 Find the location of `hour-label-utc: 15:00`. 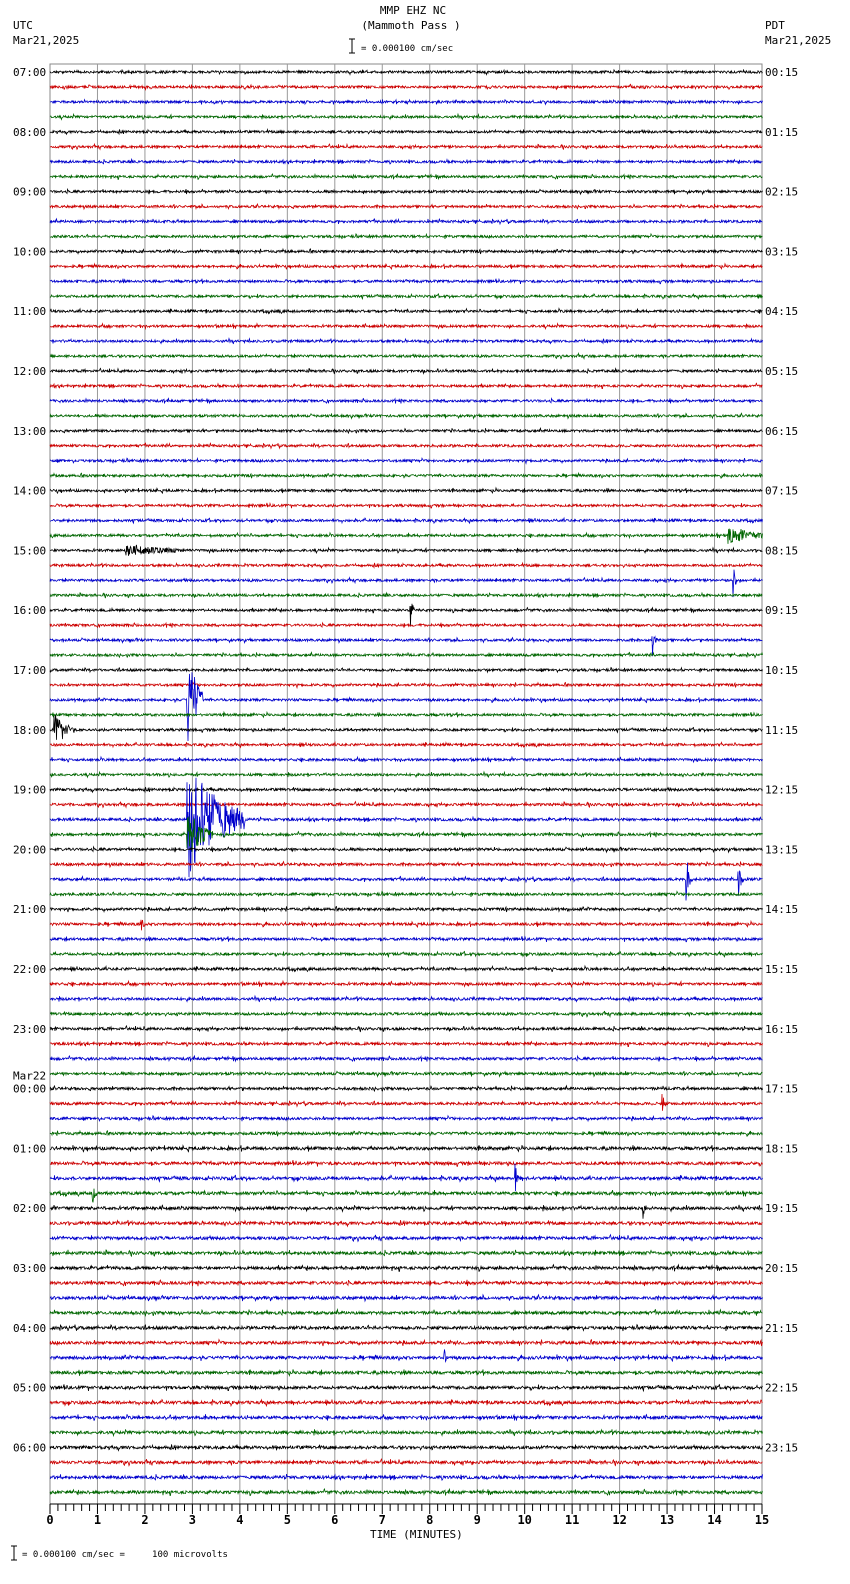

hour-label-utc: 15:00 is located at coordinates (29, 550).